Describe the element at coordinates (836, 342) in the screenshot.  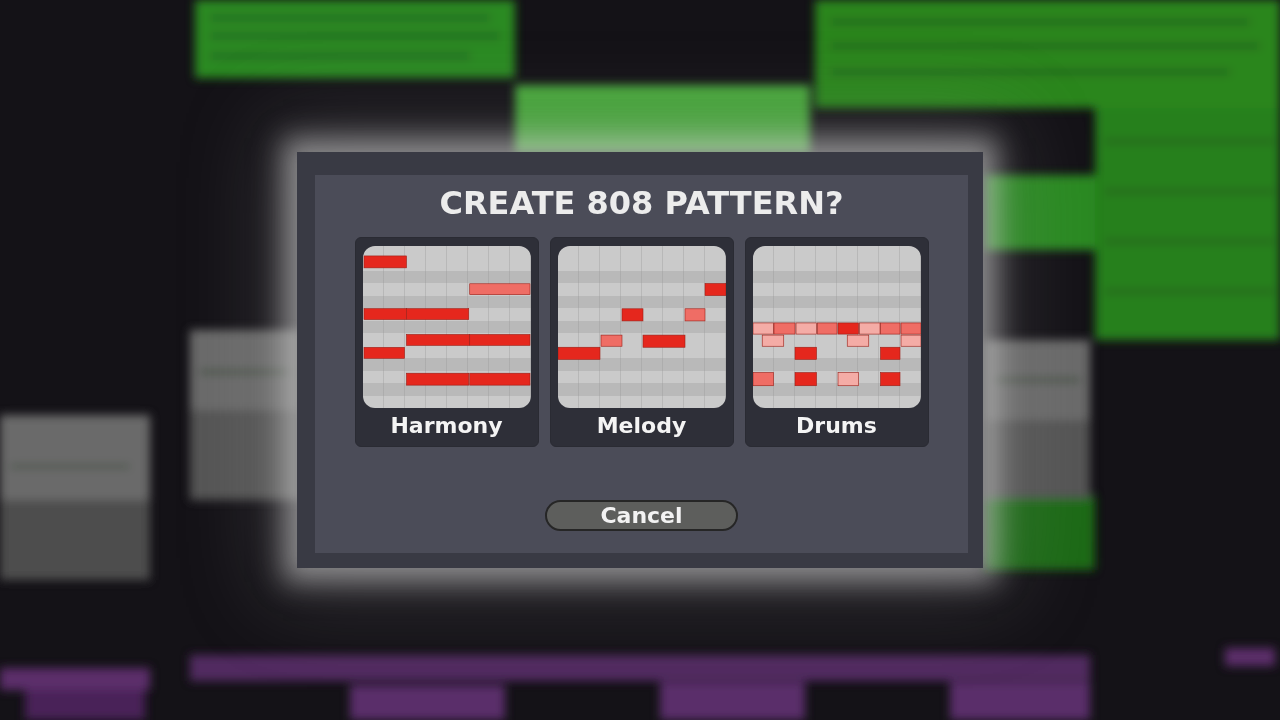
I see `pattern-option-card: Drums` at that location.